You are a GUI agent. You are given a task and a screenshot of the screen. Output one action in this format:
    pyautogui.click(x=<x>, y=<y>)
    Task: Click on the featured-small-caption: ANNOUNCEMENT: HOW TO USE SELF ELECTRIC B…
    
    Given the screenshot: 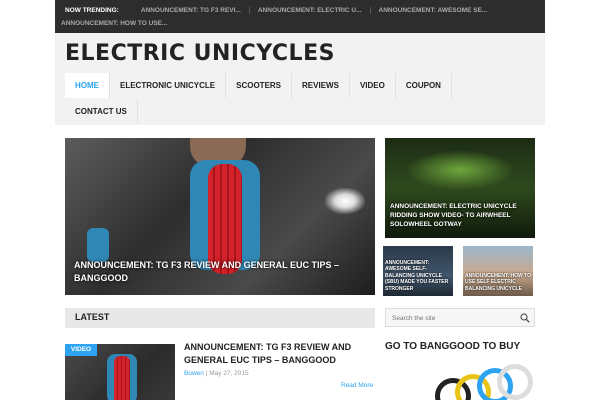 What is the action you would take?
    pyautogui.click(x=498, y=283)
    